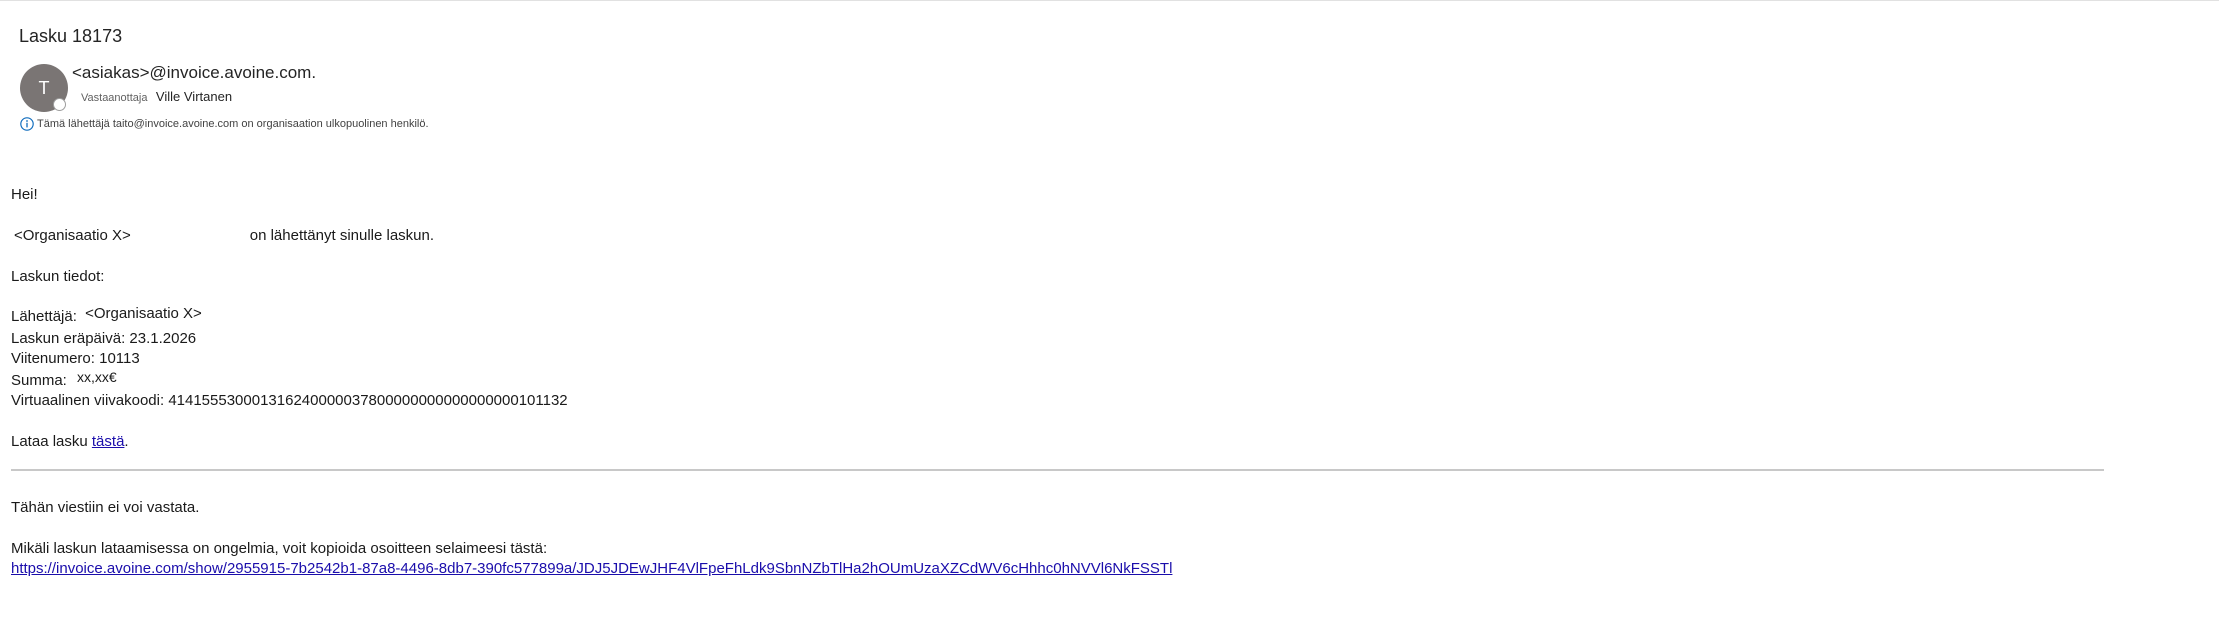 The image size is (2219, 618). Describe the element at coordinates (75, 358) in the screenshot. I see `reference-number: Viitenumero: 10113` at that location.